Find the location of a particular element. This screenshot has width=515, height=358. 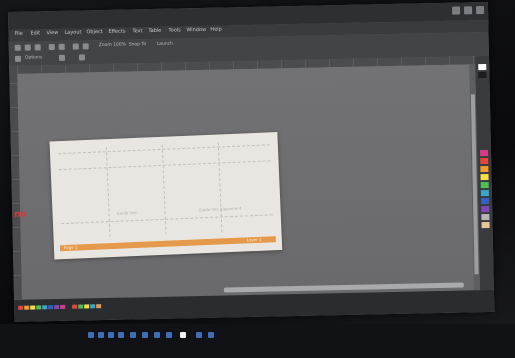

swatch-green is located at coordinates (484, 185).